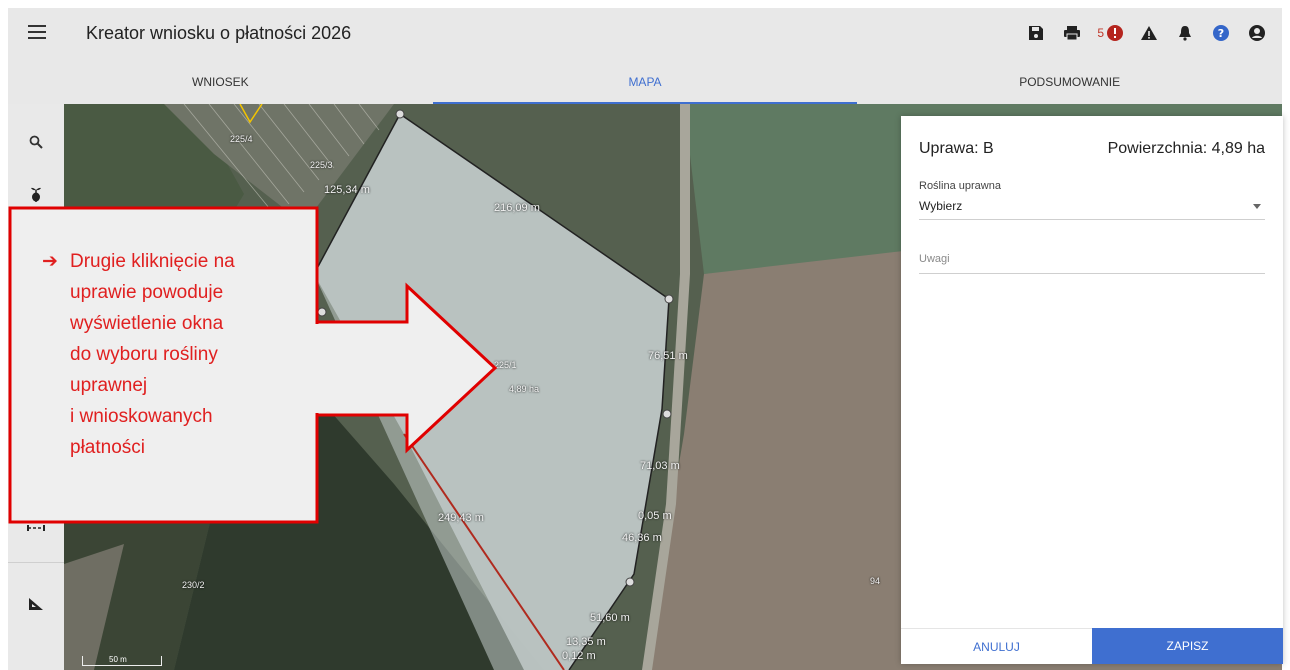  Describe the element at coordinates (219, 33) in the screenshot. I see `app-title: Kreator wniosku o płatności 2026` at that location.